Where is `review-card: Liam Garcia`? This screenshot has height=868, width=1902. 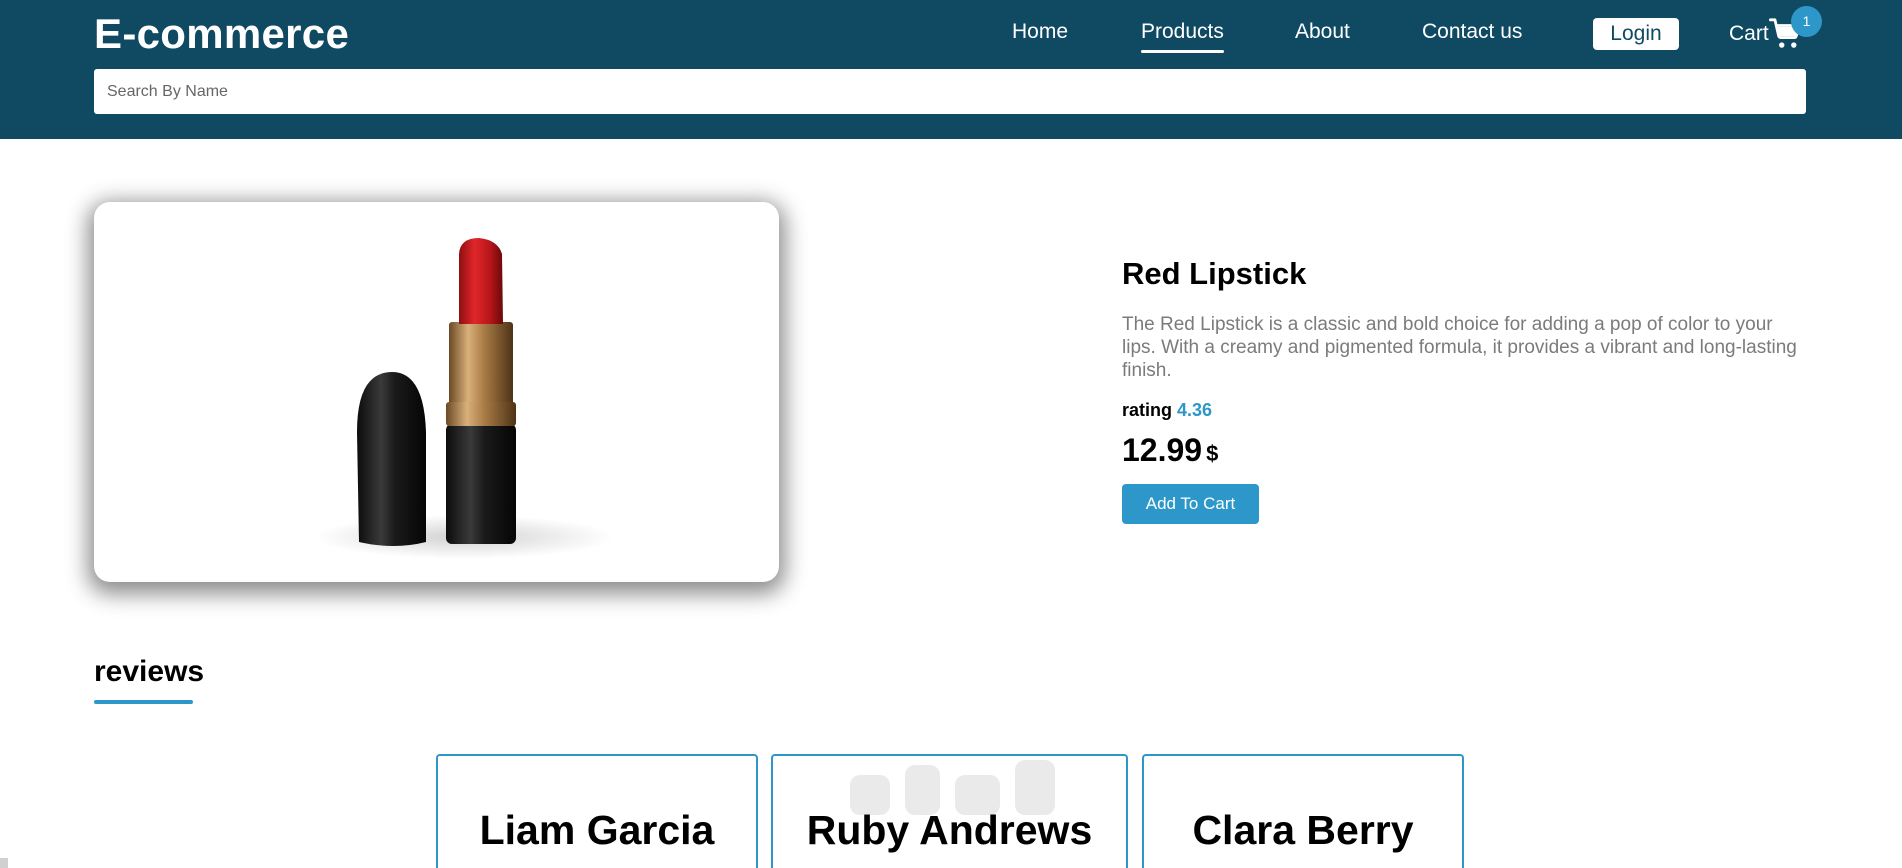 review-card: Liam Garcia is located at coordinates (597, 811).